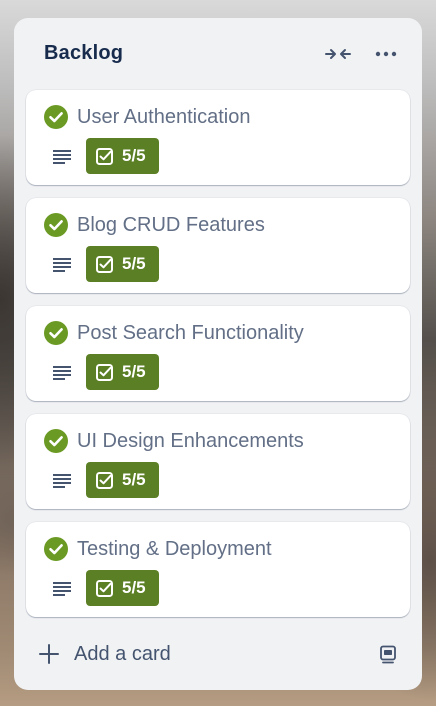  What do you see at coordinates (164, 117) in the screenshot?
I see `card-title: User Authentication` at bounding box center [164, 117].